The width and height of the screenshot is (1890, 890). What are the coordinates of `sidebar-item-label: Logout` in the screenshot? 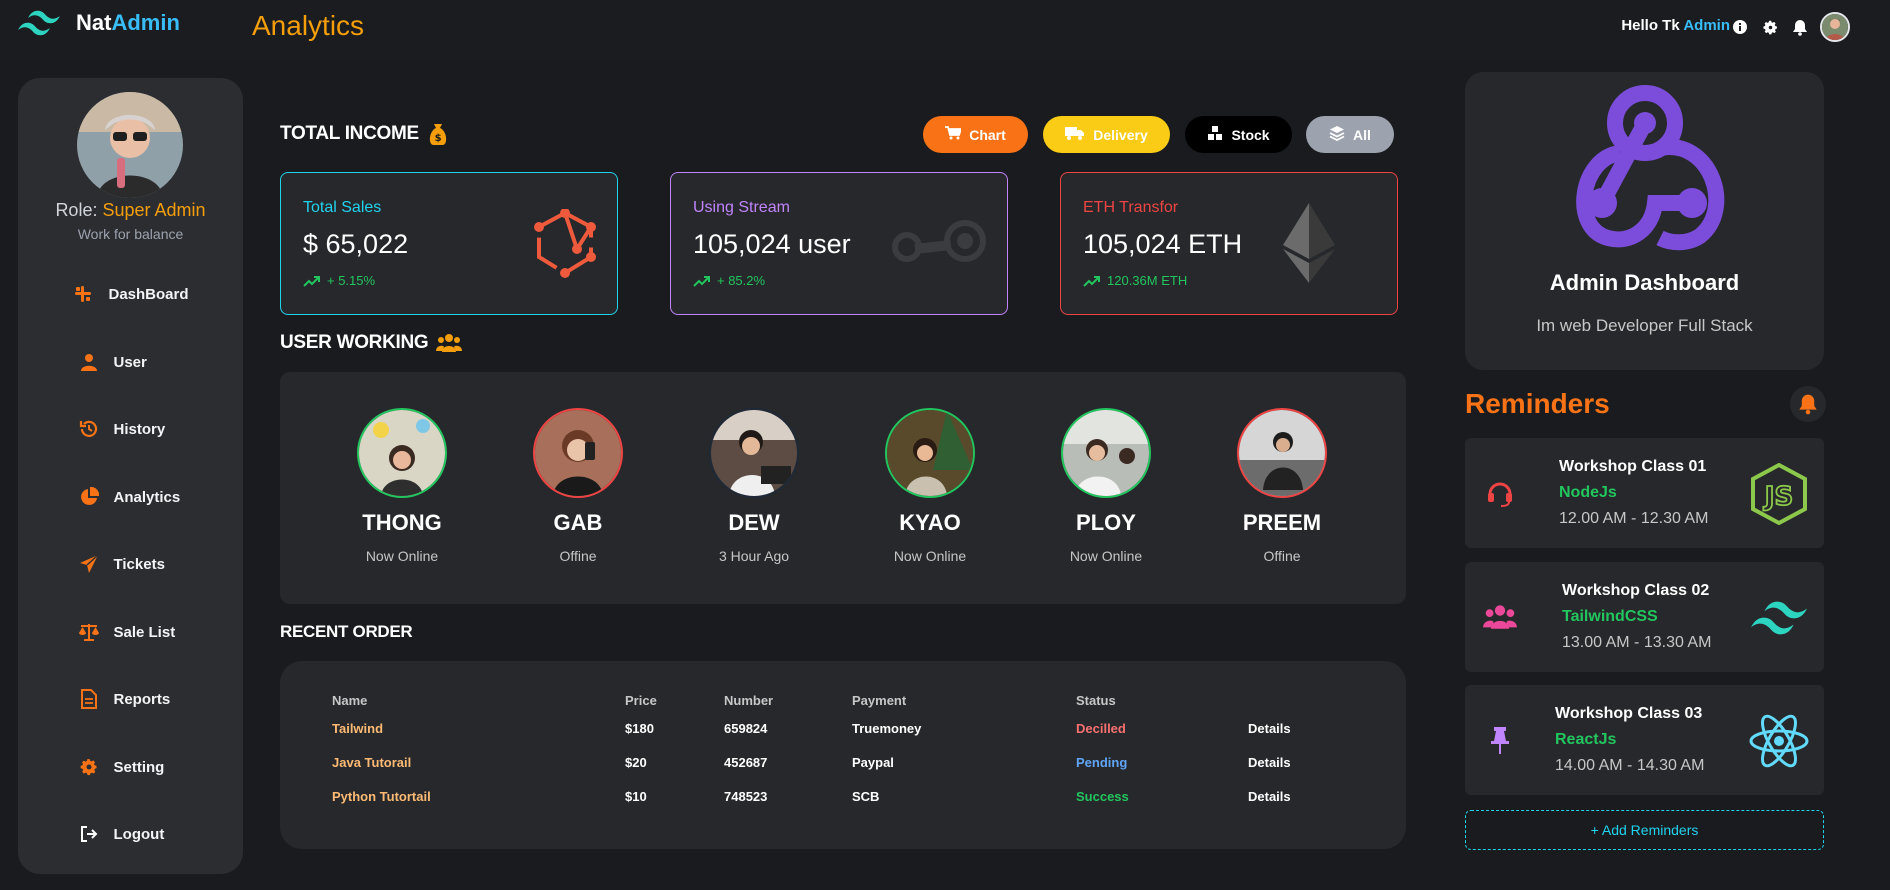 It's located at (139, 834).